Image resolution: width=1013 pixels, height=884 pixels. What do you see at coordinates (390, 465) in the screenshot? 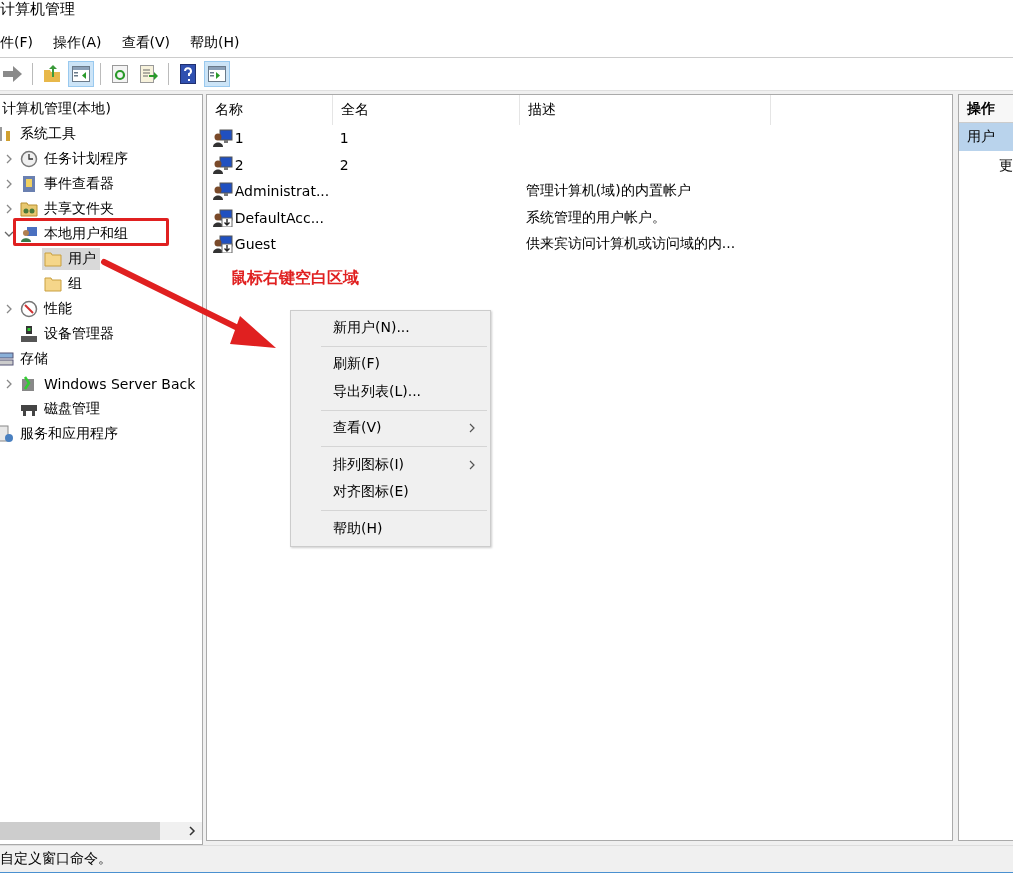
I see `menu-item: 排列图标(I)` at bounding box center [390, 465].